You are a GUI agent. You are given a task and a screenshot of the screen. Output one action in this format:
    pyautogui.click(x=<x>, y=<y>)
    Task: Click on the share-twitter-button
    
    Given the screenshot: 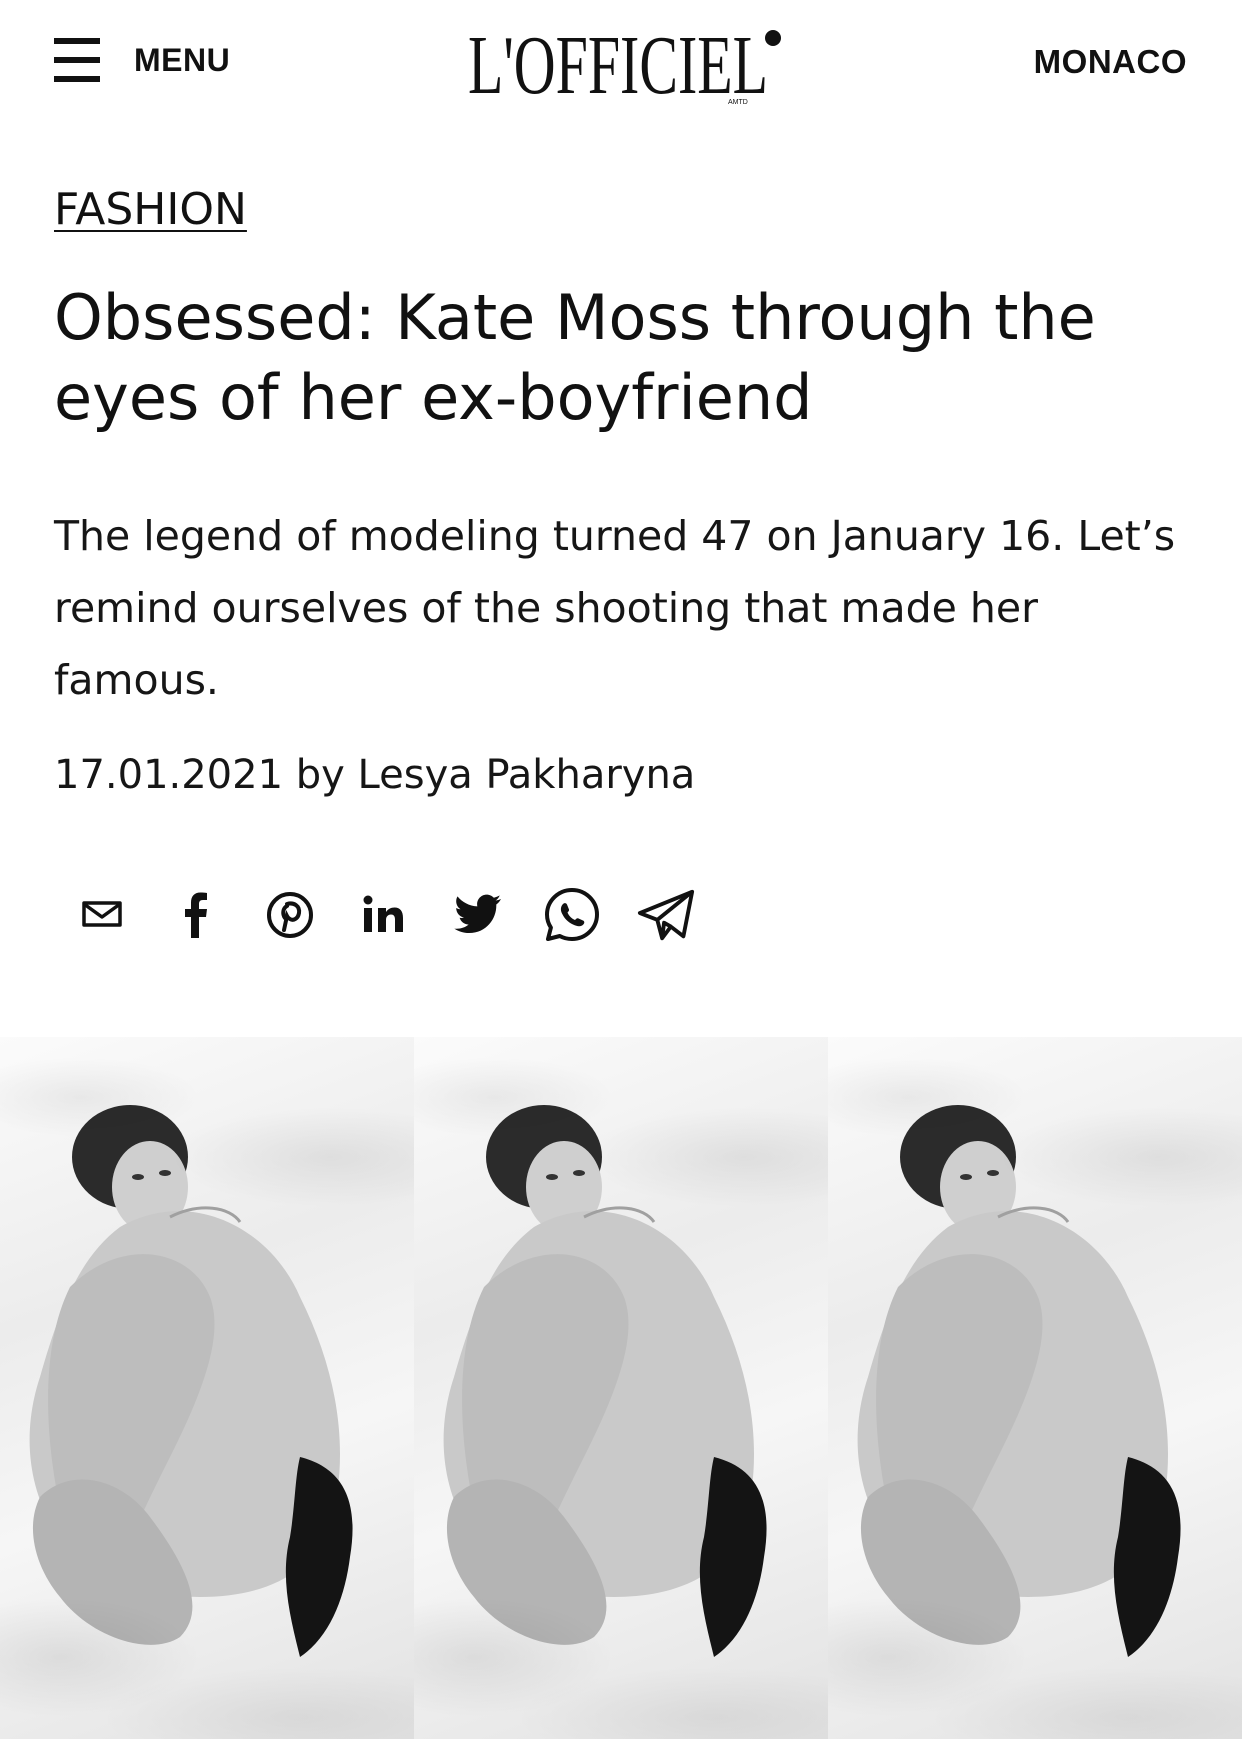 What is the action you would take?
    pyautogui.click(x=478, y=915)
    